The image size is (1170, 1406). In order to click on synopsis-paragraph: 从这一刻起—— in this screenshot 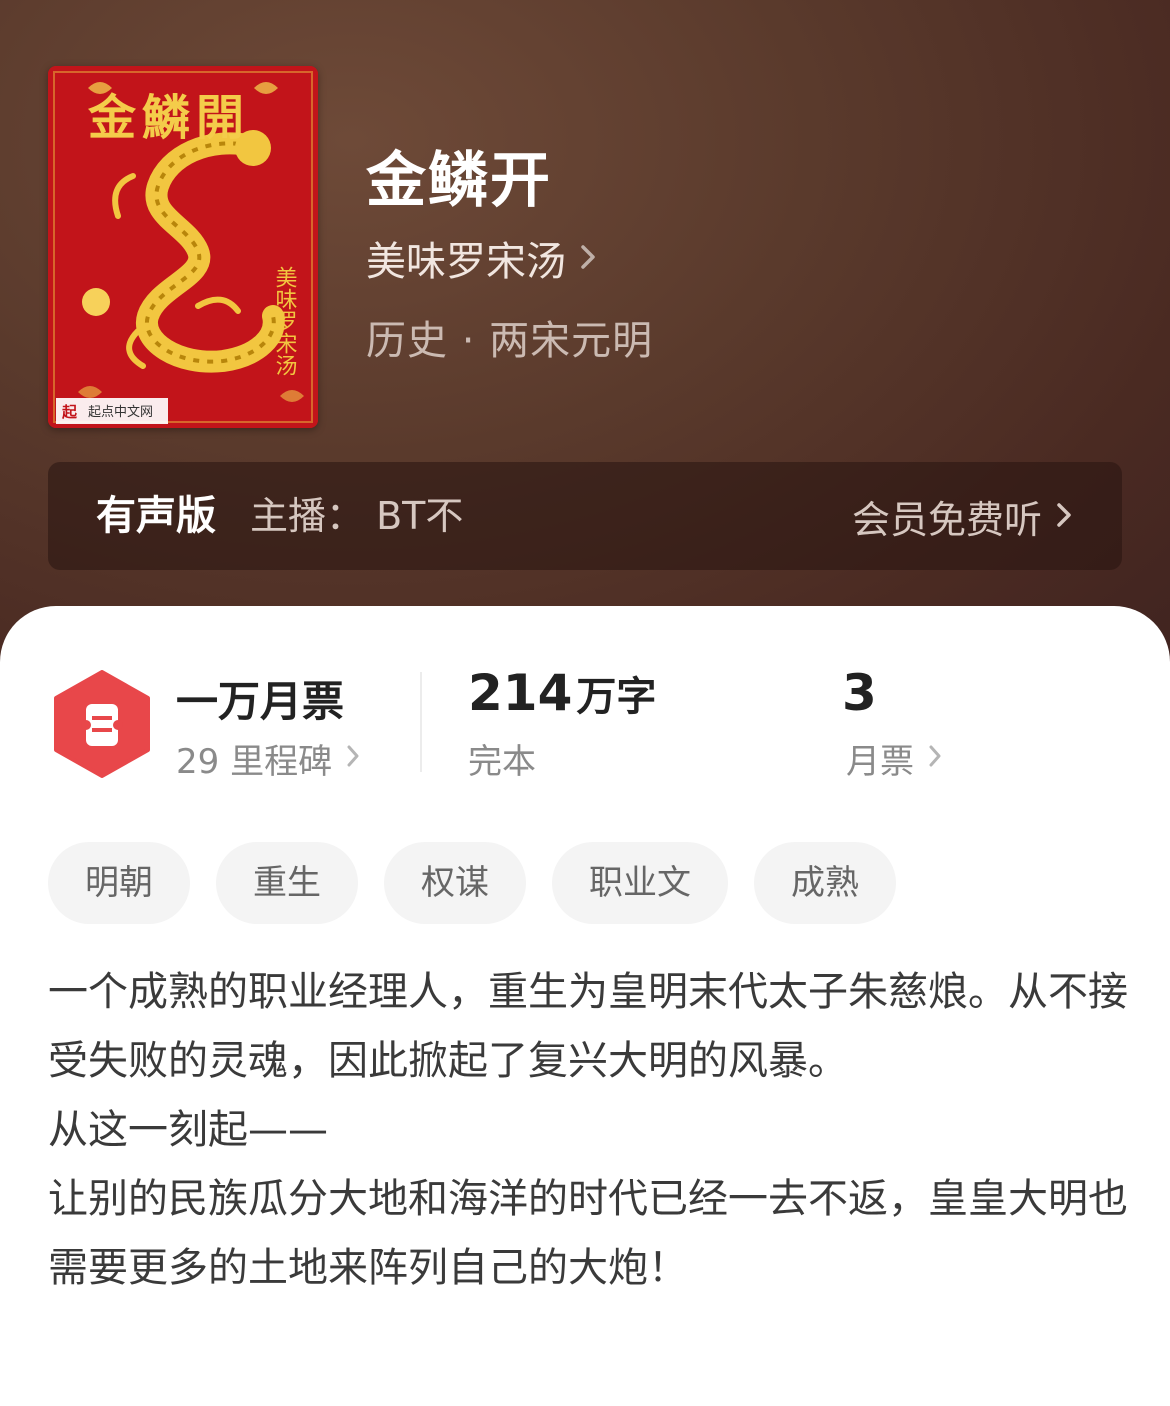, I will do `click(188, 1130)`.